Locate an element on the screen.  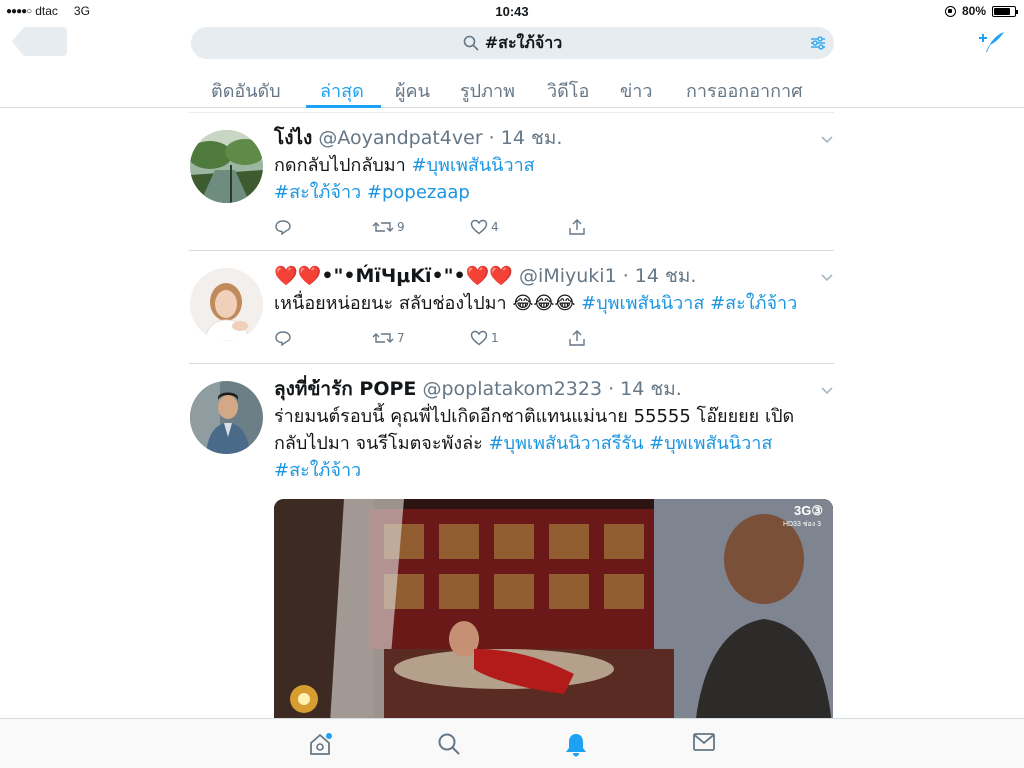
tweet-text-plain: เหนื่อยหน่อยนะ สลับช่องไปมา 😂😂😂 is located at coordinates (428, 303).